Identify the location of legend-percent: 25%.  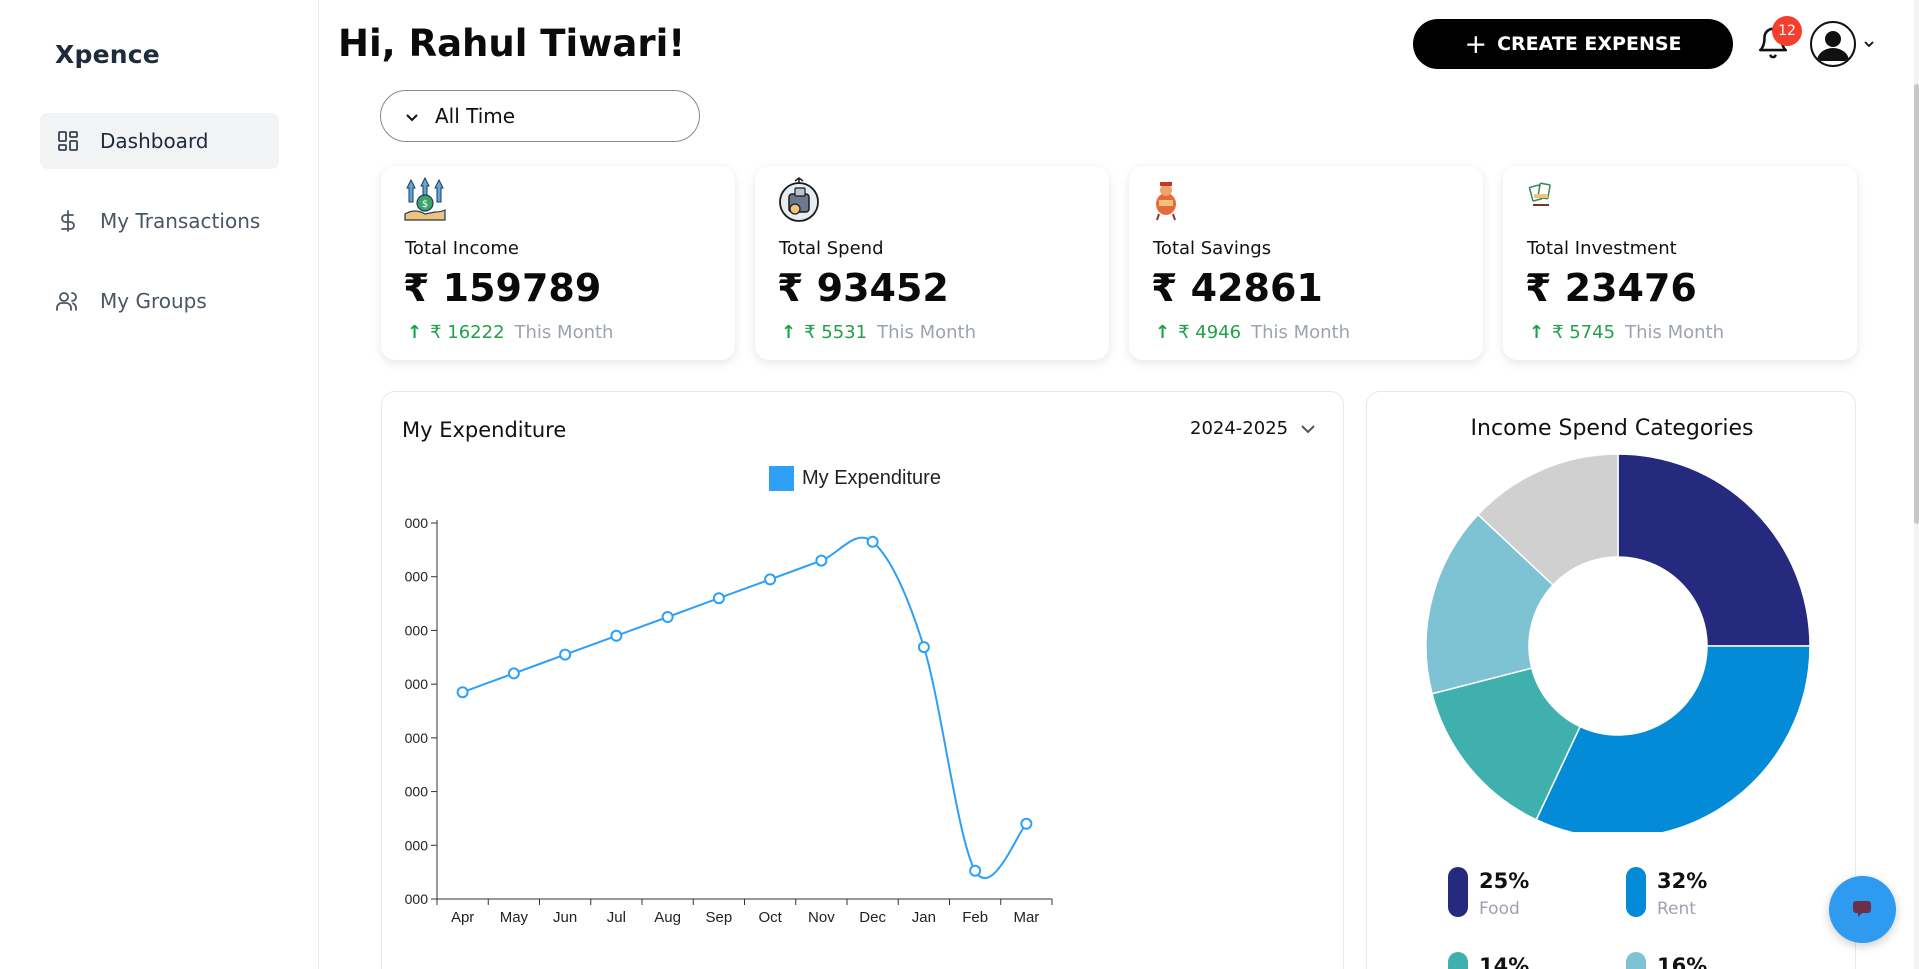
(1504, 881).